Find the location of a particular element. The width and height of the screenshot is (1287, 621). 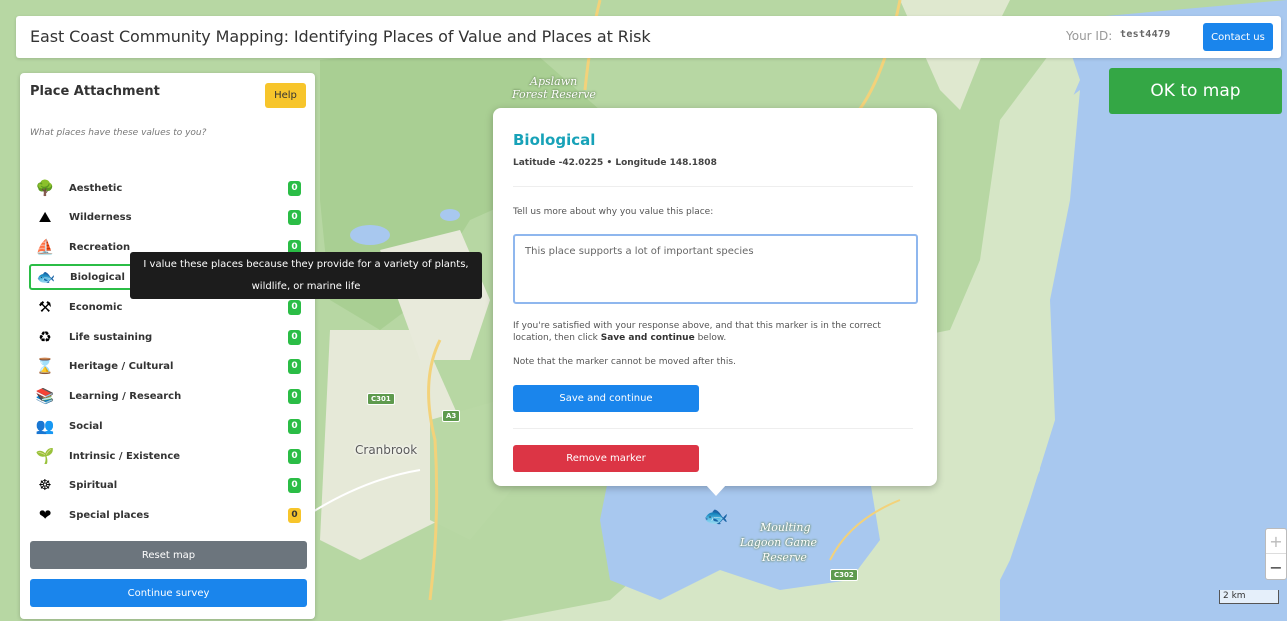

reset-map-button: Reset map is located at coordinates (168, 555).